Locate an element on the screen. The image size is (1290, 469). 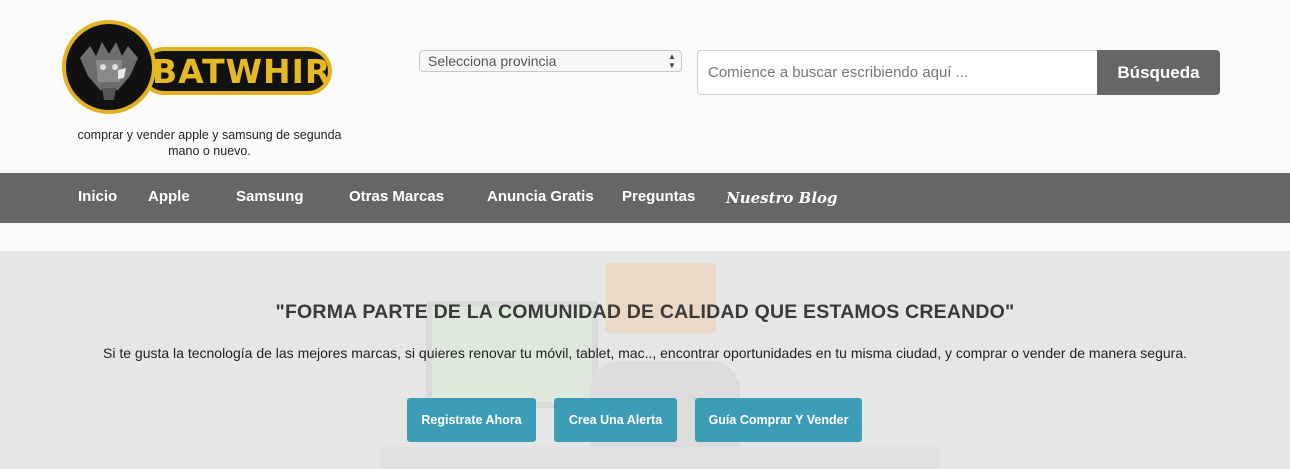
create-alert-button: Crea Una Alerta is located at coordinates (615, 420).